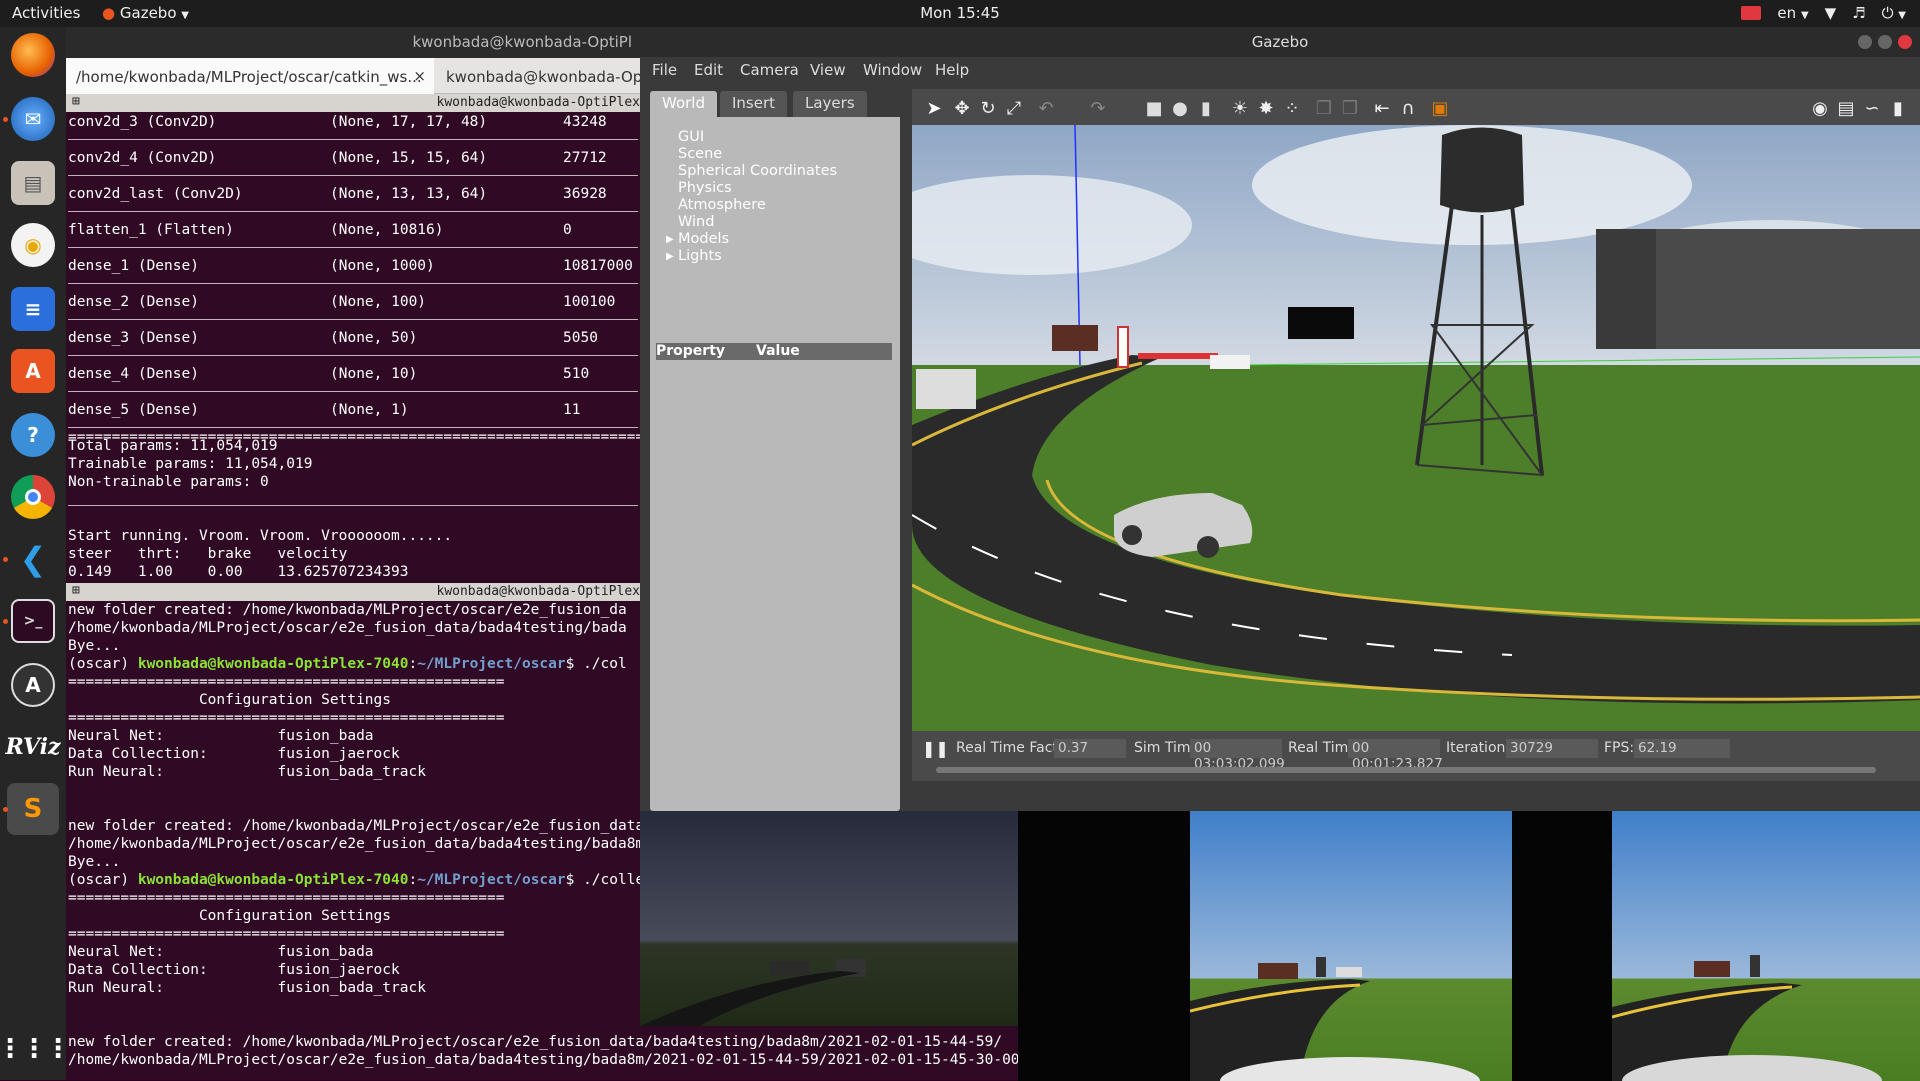  What do you see at coordinates (353, 592) in the screenshot?
I see `pane-header-bottom: ⊞ kwonbada@kwonbada-OptiPlex` at bounding box center [353, 592].